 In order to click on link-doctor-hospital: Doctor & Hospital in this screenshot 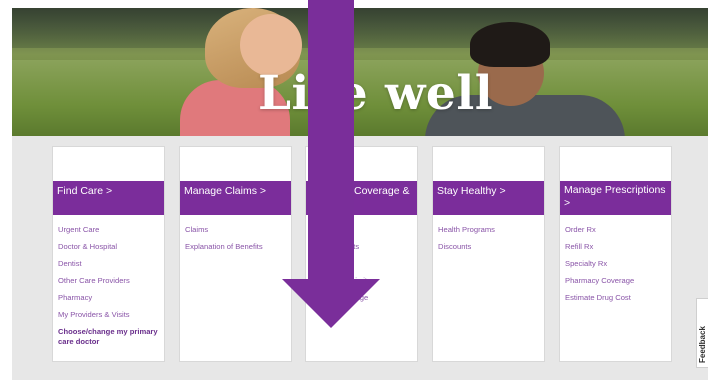, I will do `click(110, 246)`.